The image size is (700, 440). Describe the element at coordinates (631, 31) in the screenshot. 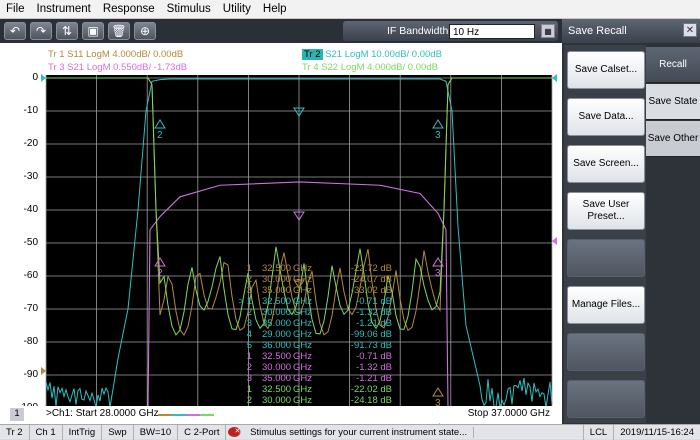

I see `panel-title: Save Recall` at that location.